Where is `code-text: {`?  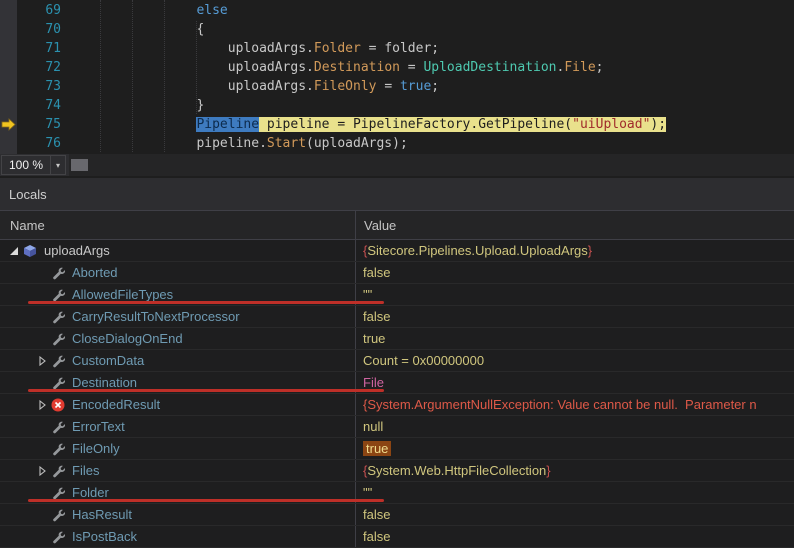 code-text: { is located at coordinates (139, 29).